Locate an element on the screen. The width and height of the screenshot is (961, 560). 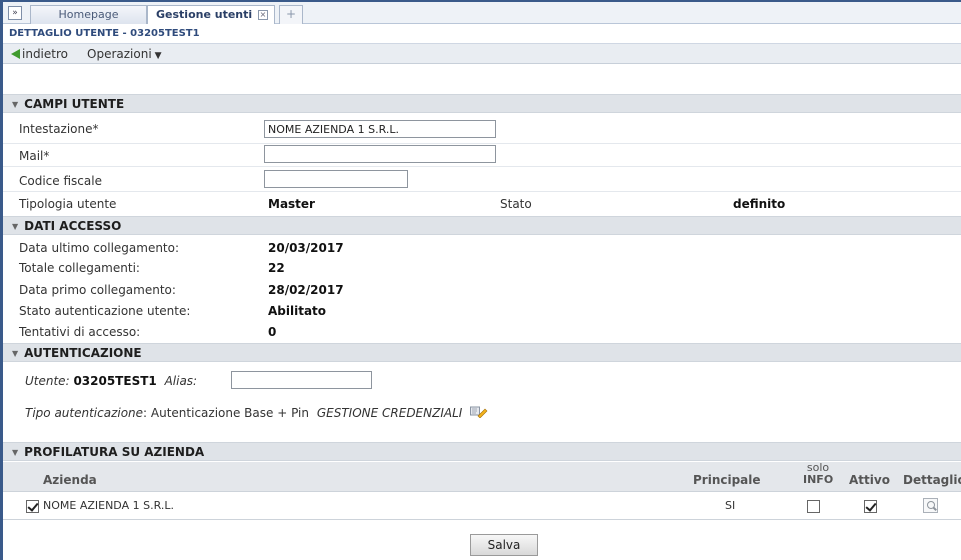
tipo-autenticazione-value: : Autenticazione Base + Pin is located at coordinates (226, 413).